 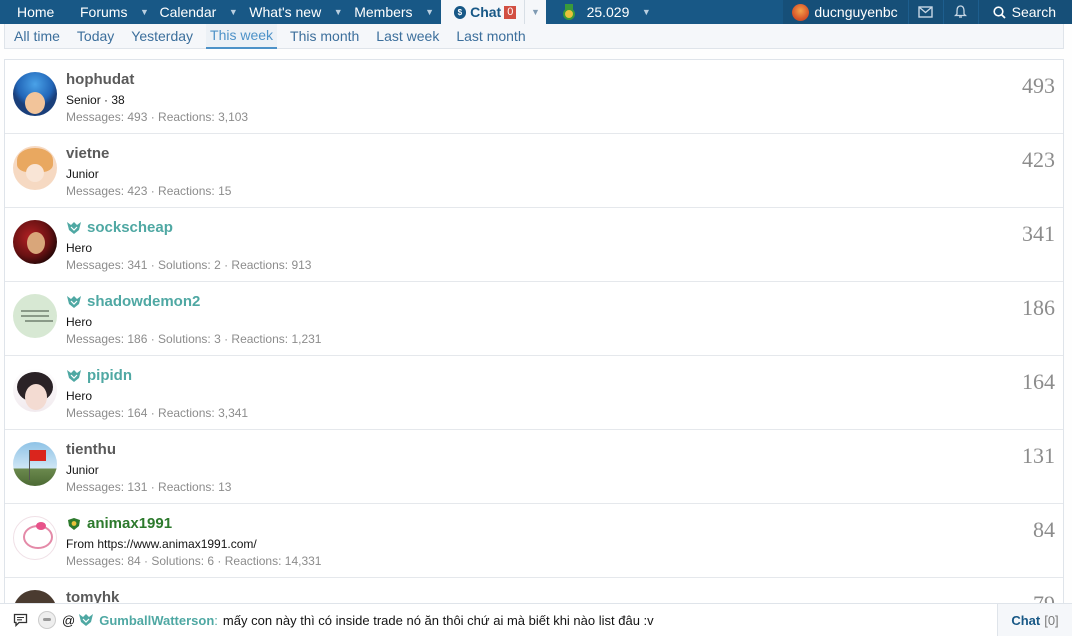 I want to click on nav-forums-label: Forums, so click(x=104, y=12).